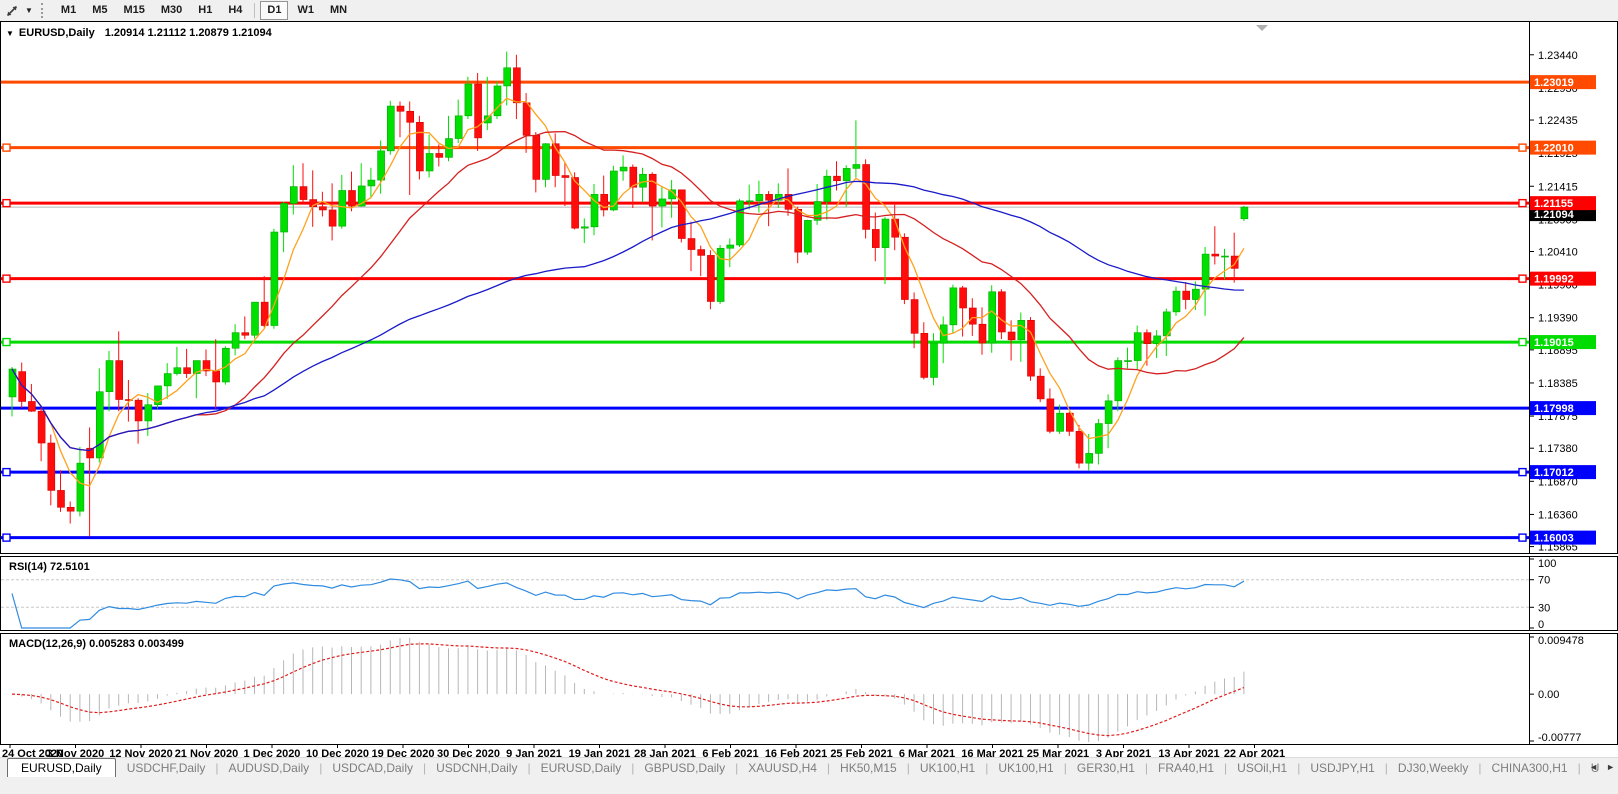 This screenshot has height=794, width=1618. Describe the element at coordinates (10, 33) in the screenshot. I see `chart-dropdown-icon: ▼` at that location.